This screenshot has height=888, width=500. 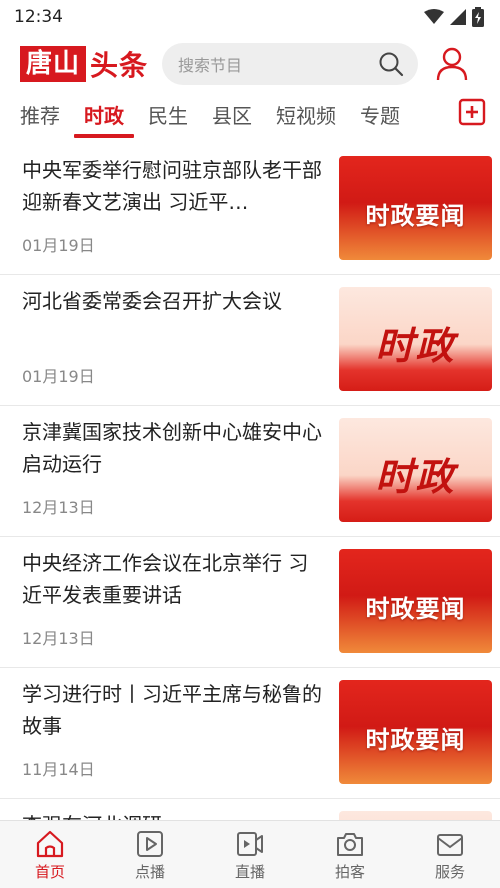 I want to click on news-thumbnail, so click(x=415, y=815).